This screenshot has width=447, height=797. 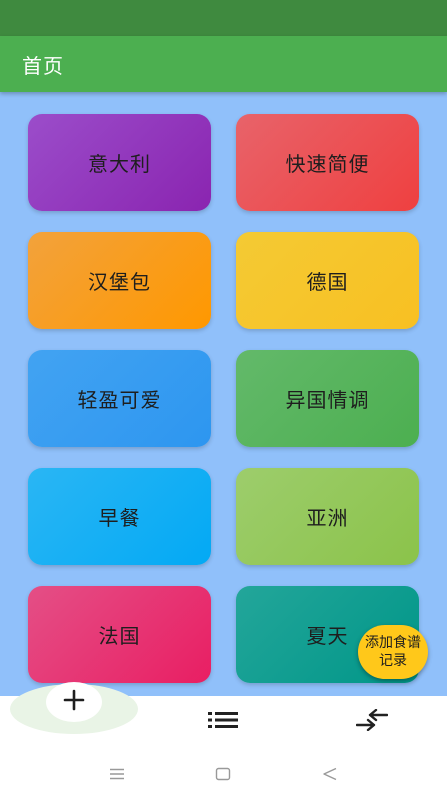 I want to click on category-label: 法国, so click(x=119, y=636).